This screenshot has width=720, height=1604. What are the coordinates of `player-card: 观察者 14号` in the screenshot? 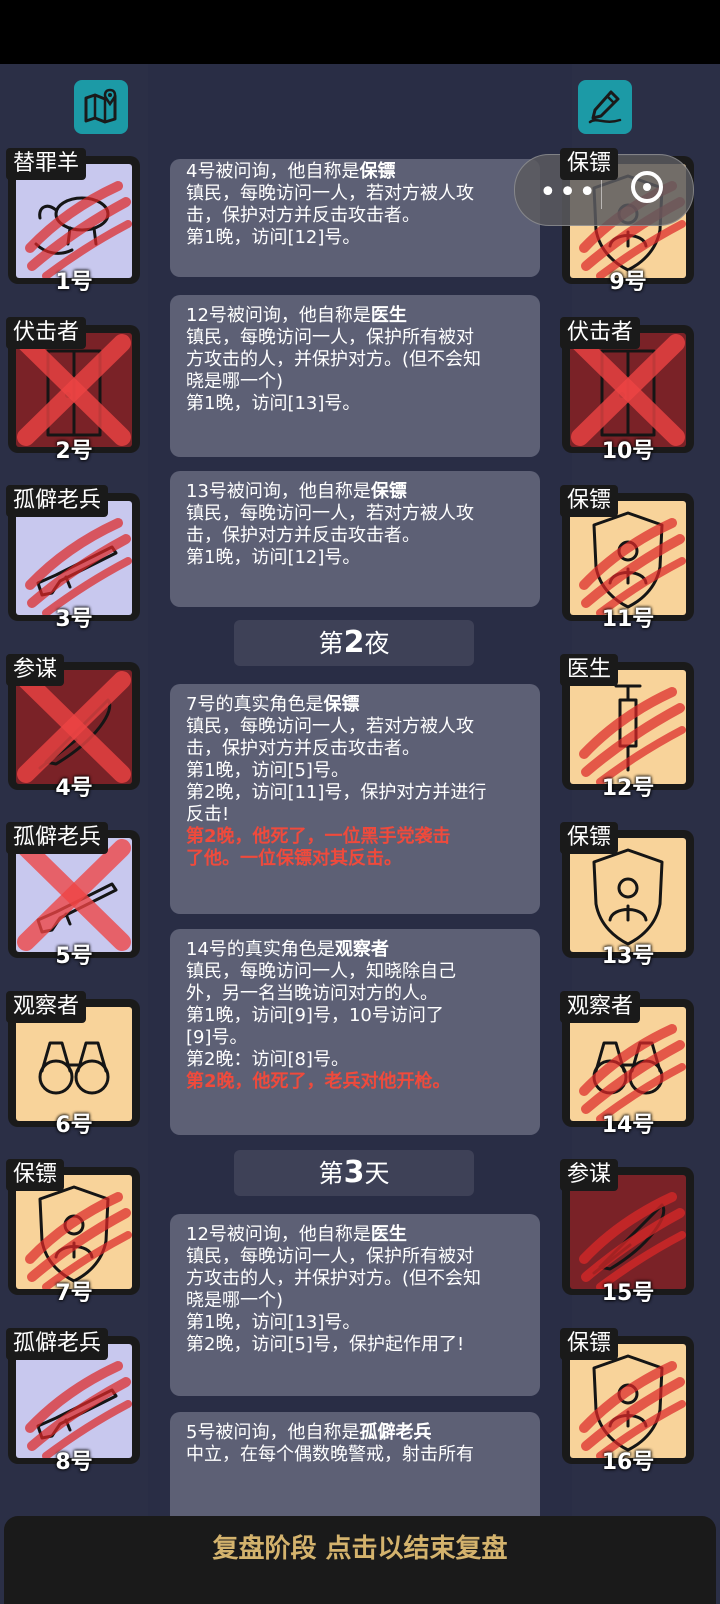 It's located at (628, 1064).